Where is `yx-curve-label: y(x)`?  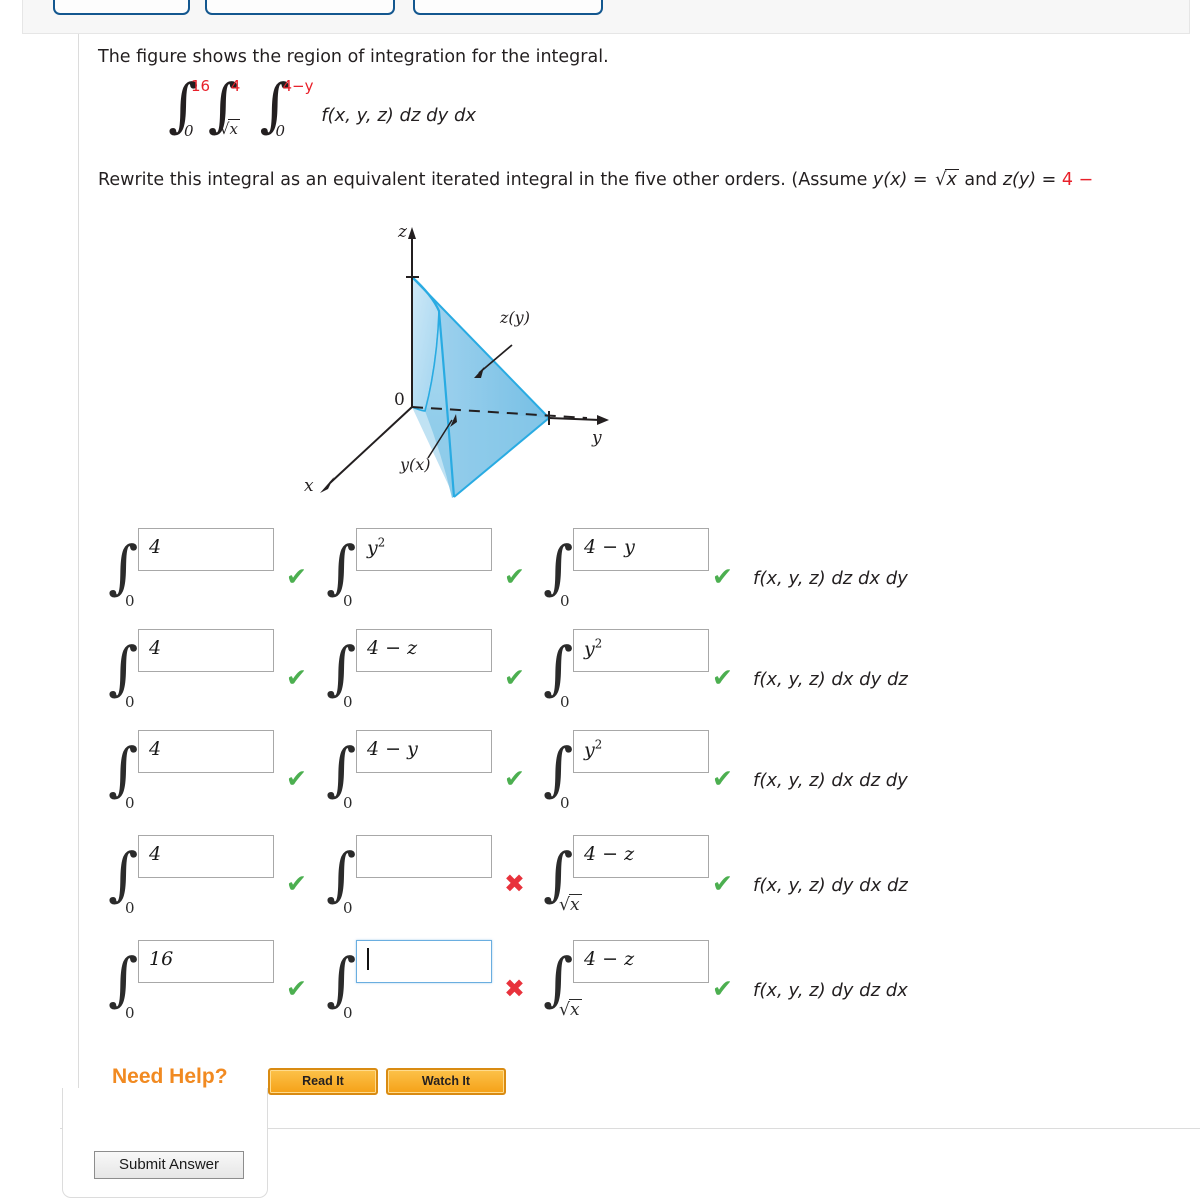
yx-curve-label: y(x) is located at coordinates (415, 464).